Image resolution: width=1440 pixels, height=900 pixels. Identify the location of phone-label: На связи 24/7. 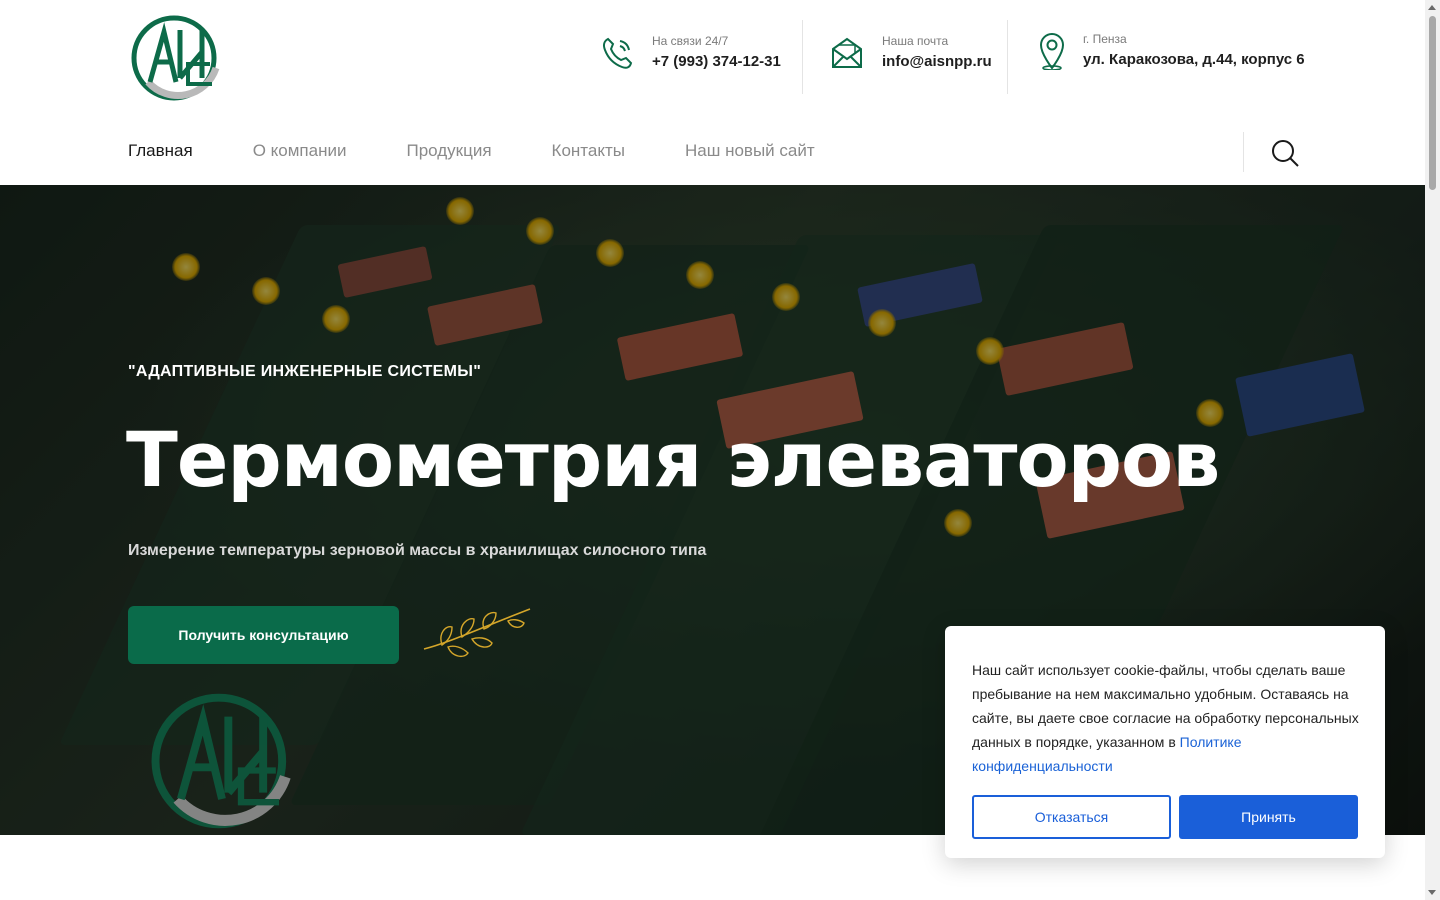
(690, 41).